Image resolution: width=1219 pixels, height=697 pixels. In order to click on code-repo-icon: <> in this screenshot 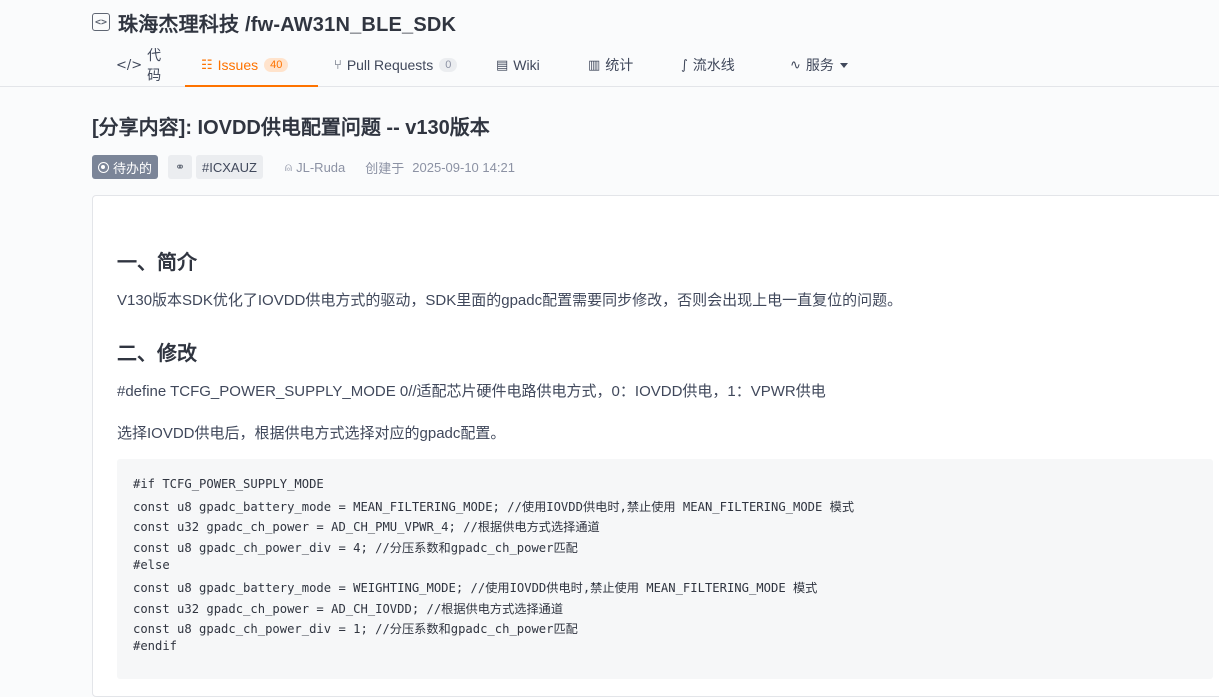, I will do `click(101, 22)`.